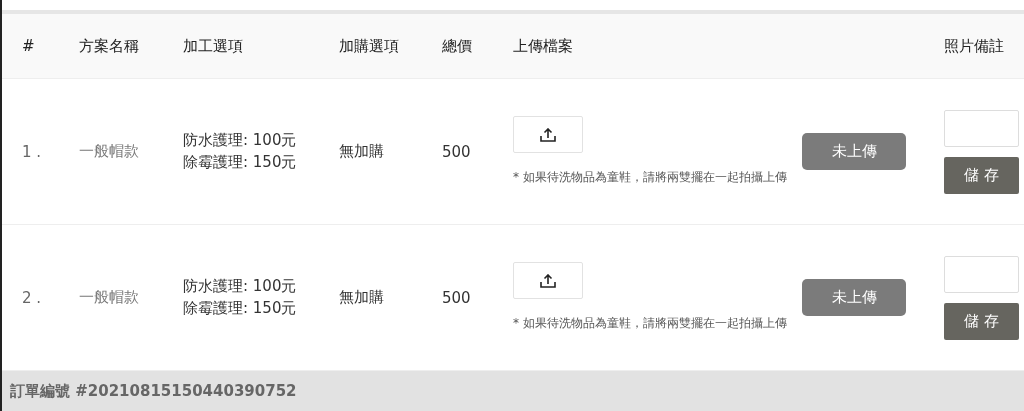  Describe the element at coordinates (543, 46) in the screenshot. I see `column-header: 上傳檔案` at that location.